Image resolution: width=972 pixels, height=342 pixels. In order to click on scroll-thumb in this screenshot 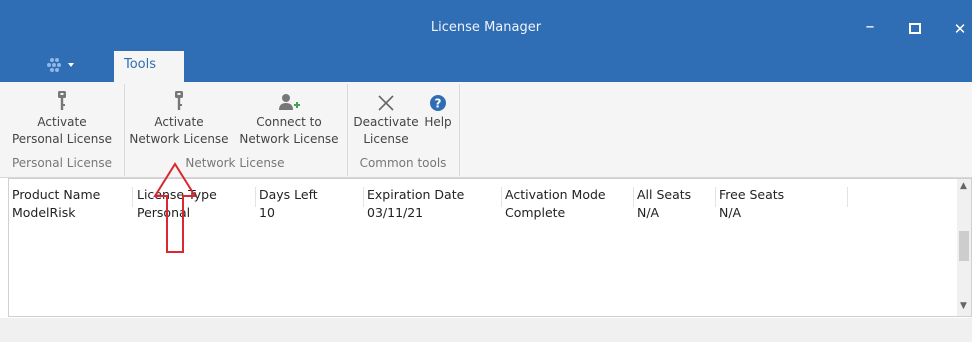, I will do `click(964, 246)`.